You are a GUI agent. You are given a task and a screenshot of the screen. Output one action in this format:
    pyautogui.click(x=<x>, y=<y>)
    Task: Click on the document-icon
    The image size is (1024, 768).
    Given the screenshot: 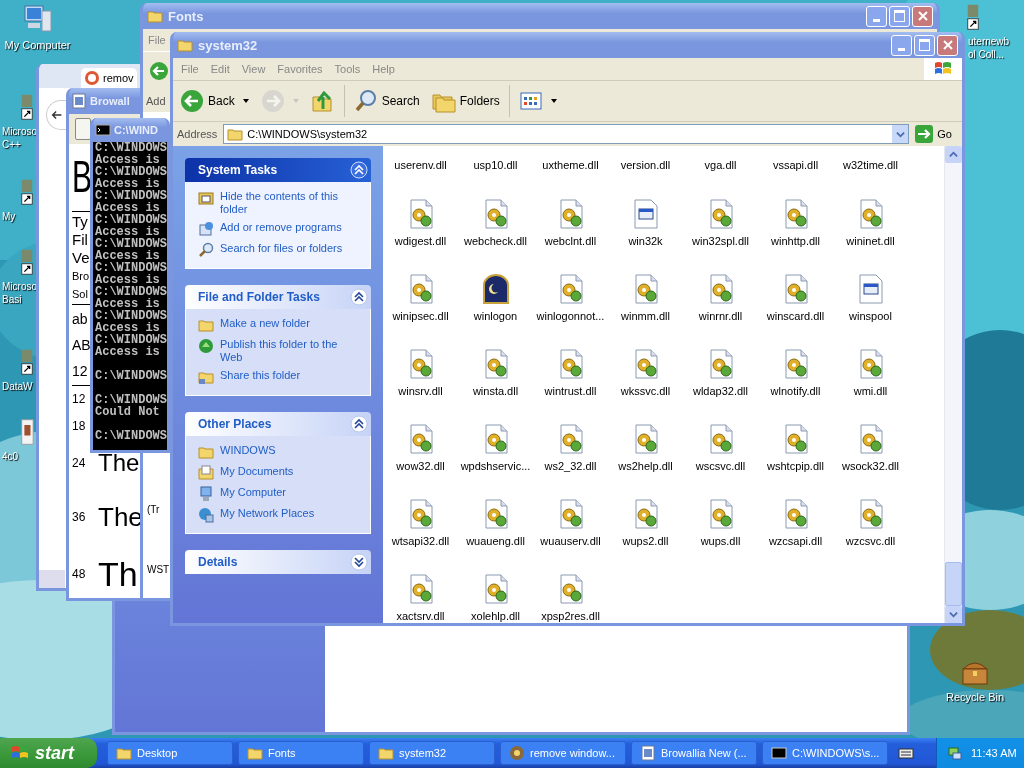 What is the action you would take?
    pyautogui.click(x=27, y=432)
    